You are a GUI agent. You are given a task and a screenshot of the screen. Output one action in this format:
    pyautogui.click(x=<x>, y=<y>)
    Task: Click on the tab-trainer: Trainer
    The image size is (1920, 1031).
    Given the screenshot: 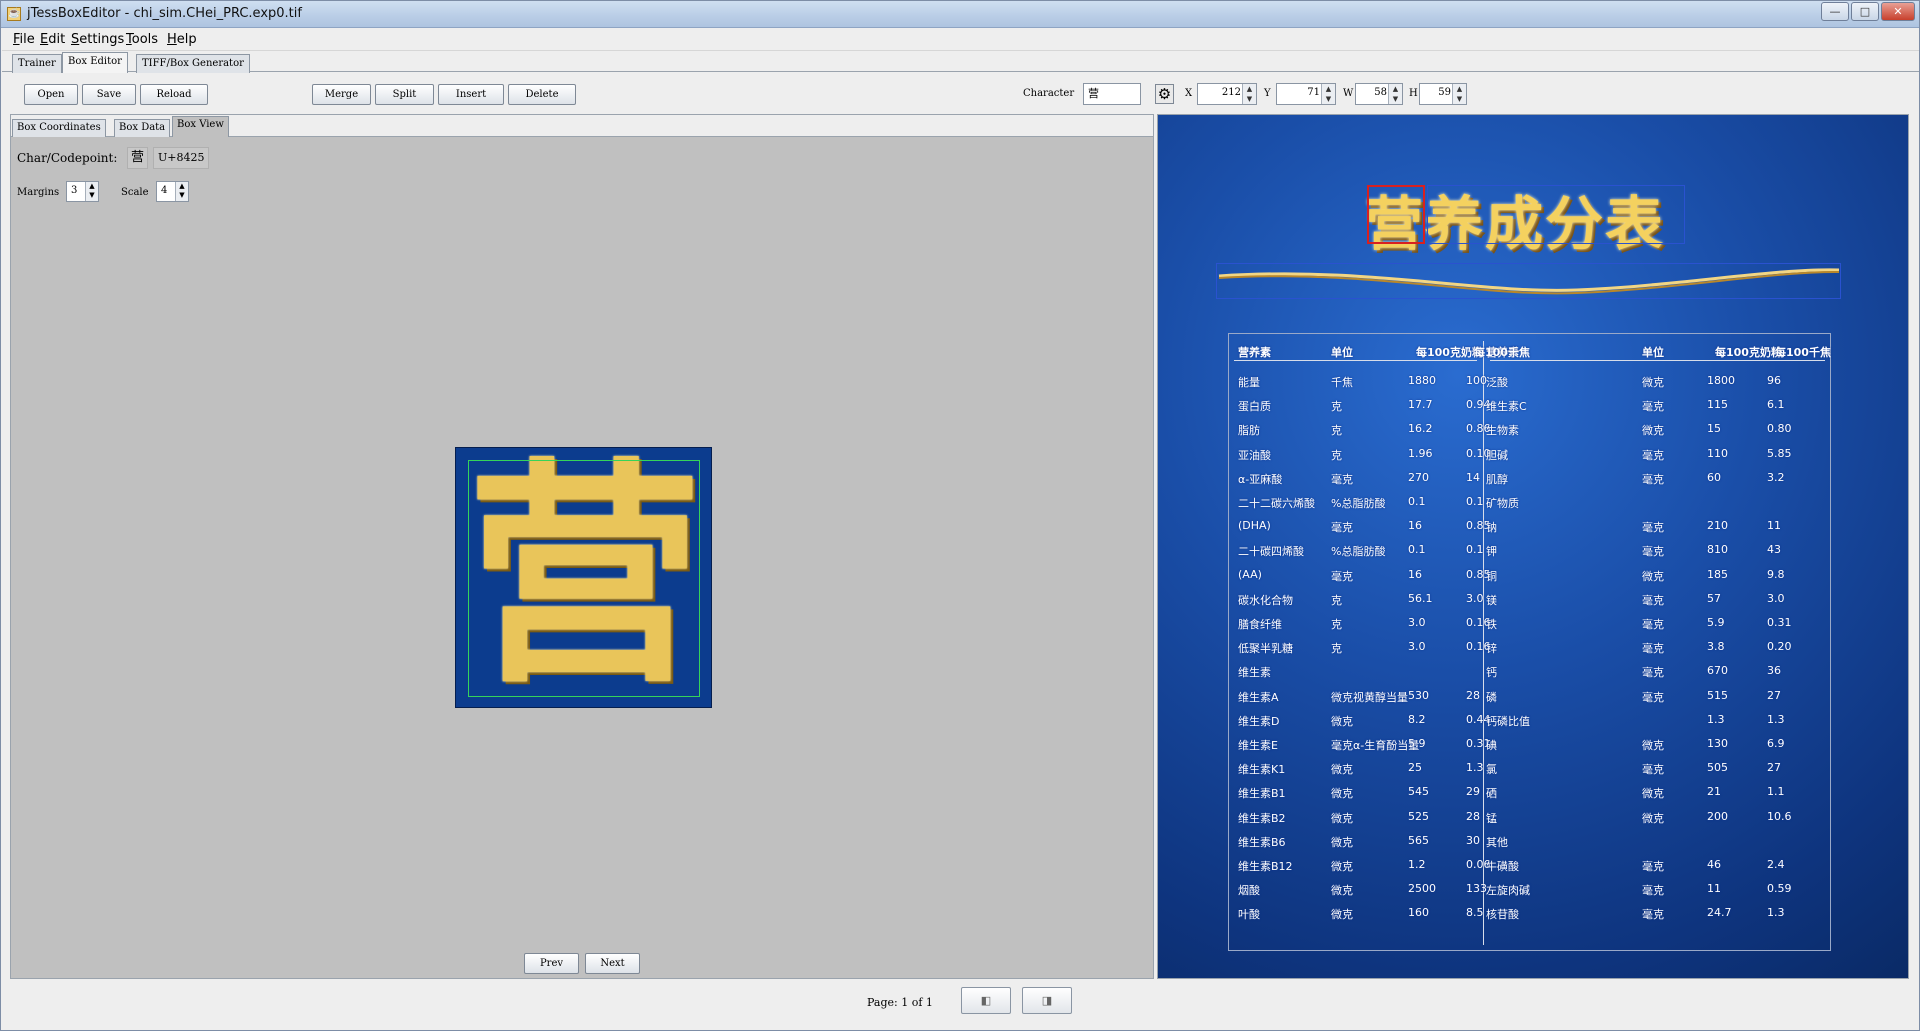 What is the action you would take?
    pyautogui.click(x=37, y=63)
    